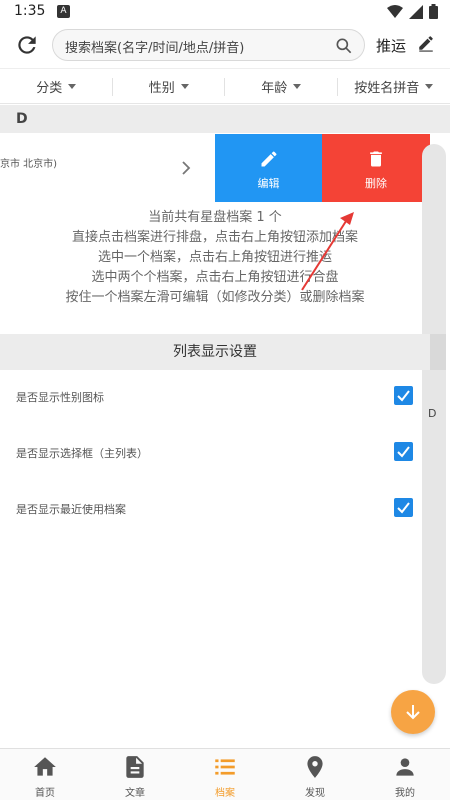 The image size is (450, 800). What do you see at coordinates (387, 88) in the screenshot?
I see `filter-label: 按姓名拼音` at bounding box center [387, 88].